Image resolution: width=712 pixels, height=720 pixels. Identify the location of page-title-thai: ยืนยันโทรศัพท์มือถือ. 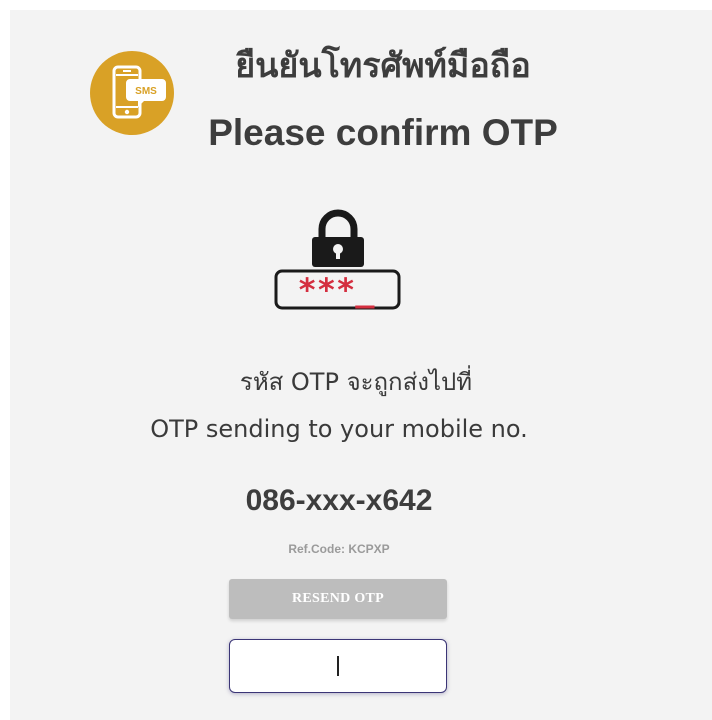
(383, 66).